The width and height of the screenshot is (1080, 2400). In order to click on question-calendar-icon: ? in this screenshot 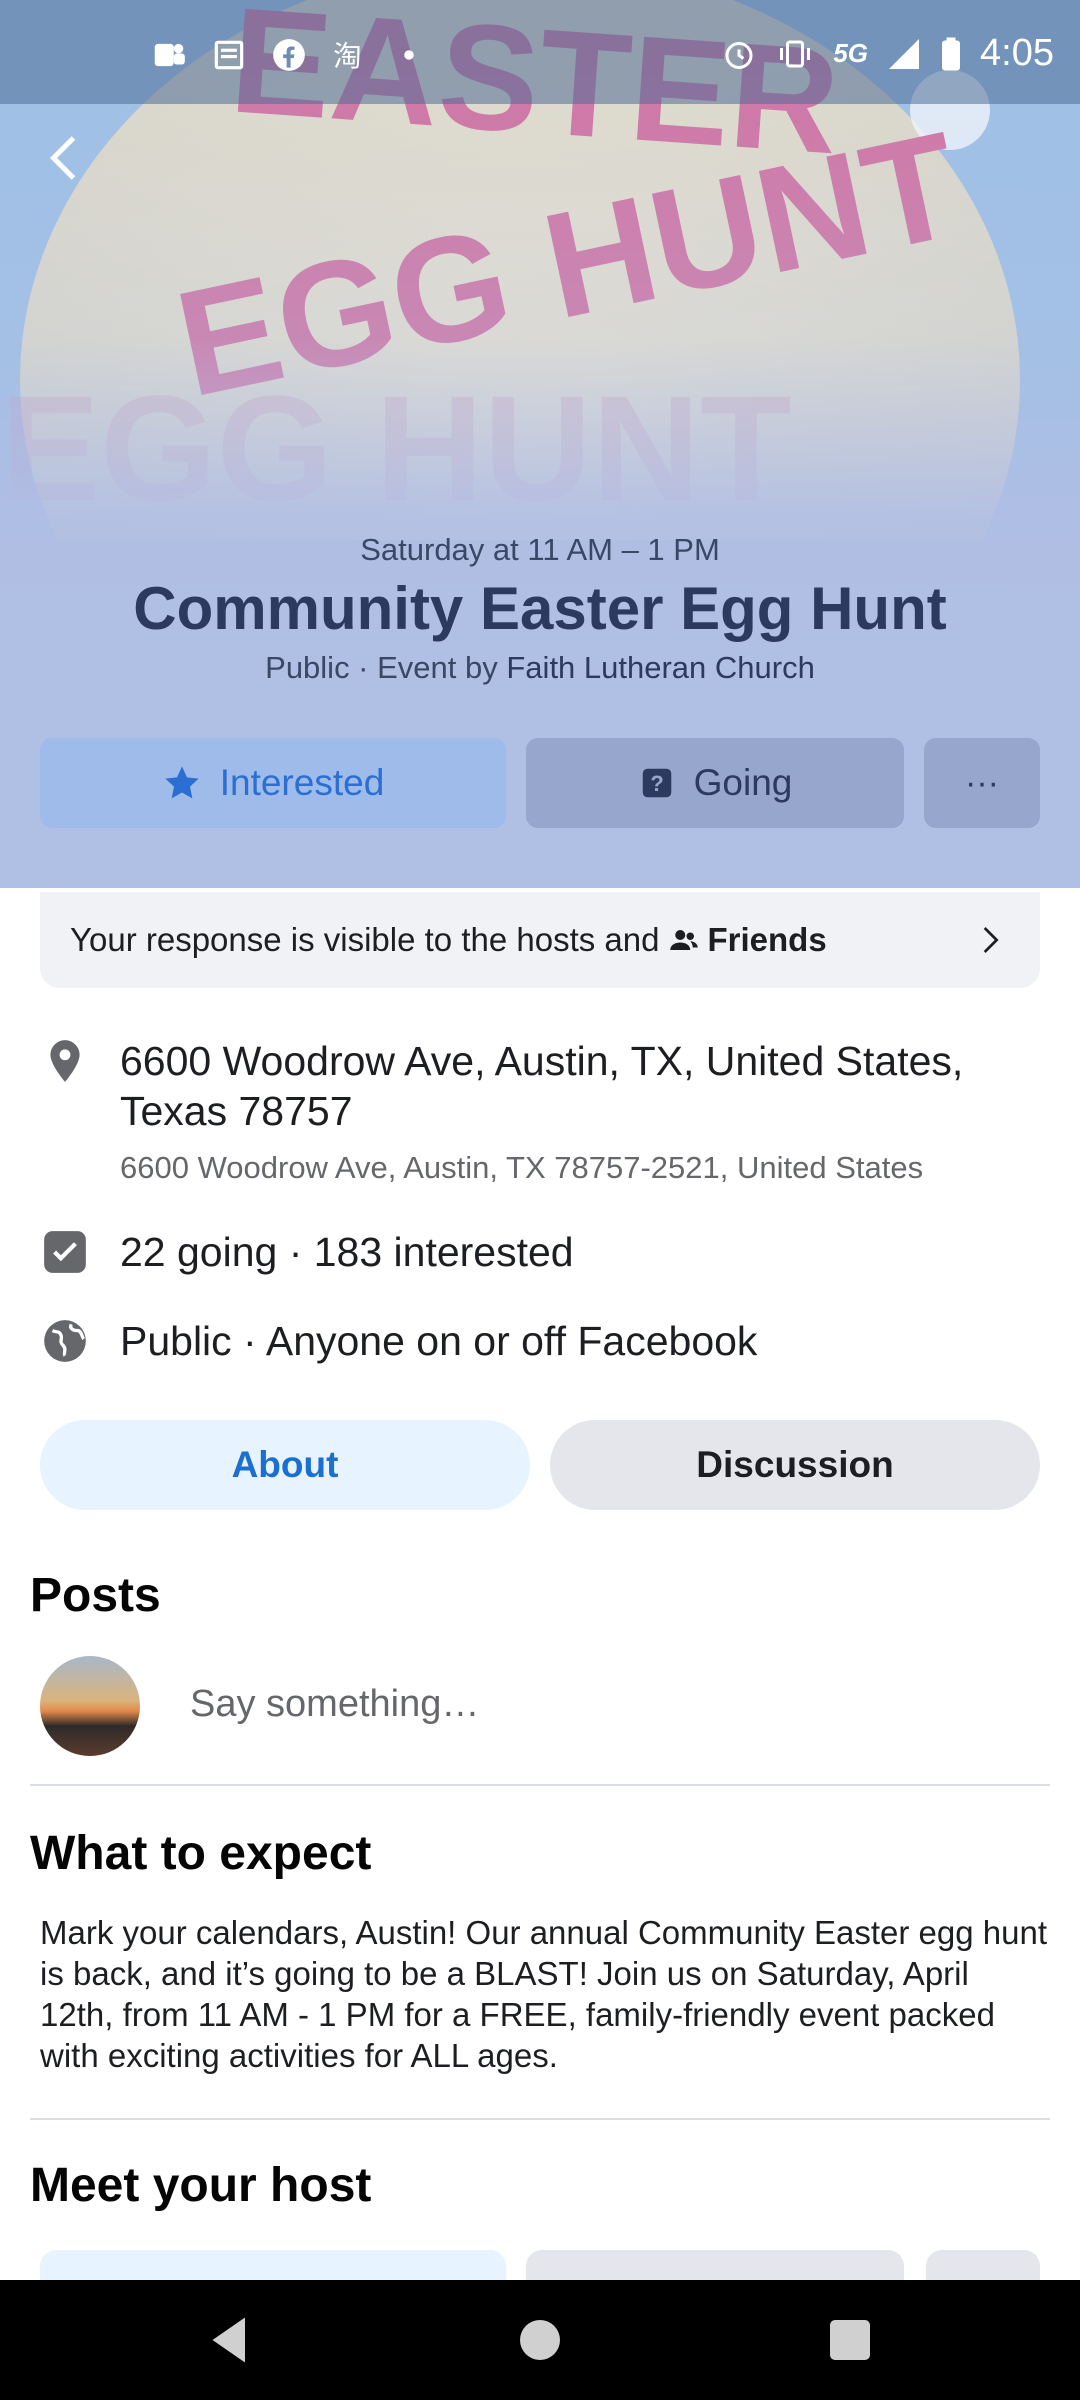, I will do `click(656, 783)`.